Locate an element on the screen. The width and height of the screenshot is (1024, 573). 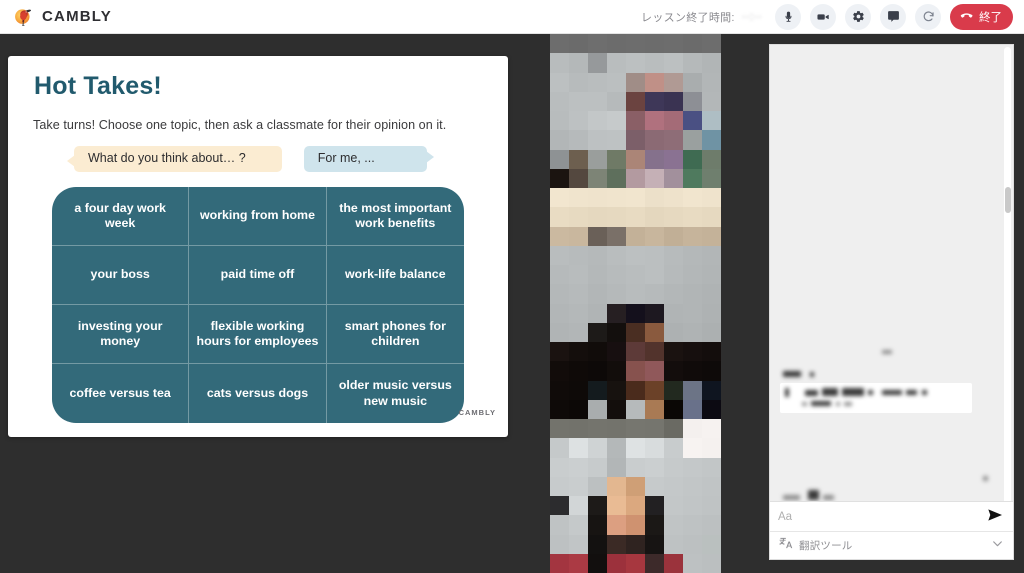
chat-compose-row is located at coordinates (891, 516).